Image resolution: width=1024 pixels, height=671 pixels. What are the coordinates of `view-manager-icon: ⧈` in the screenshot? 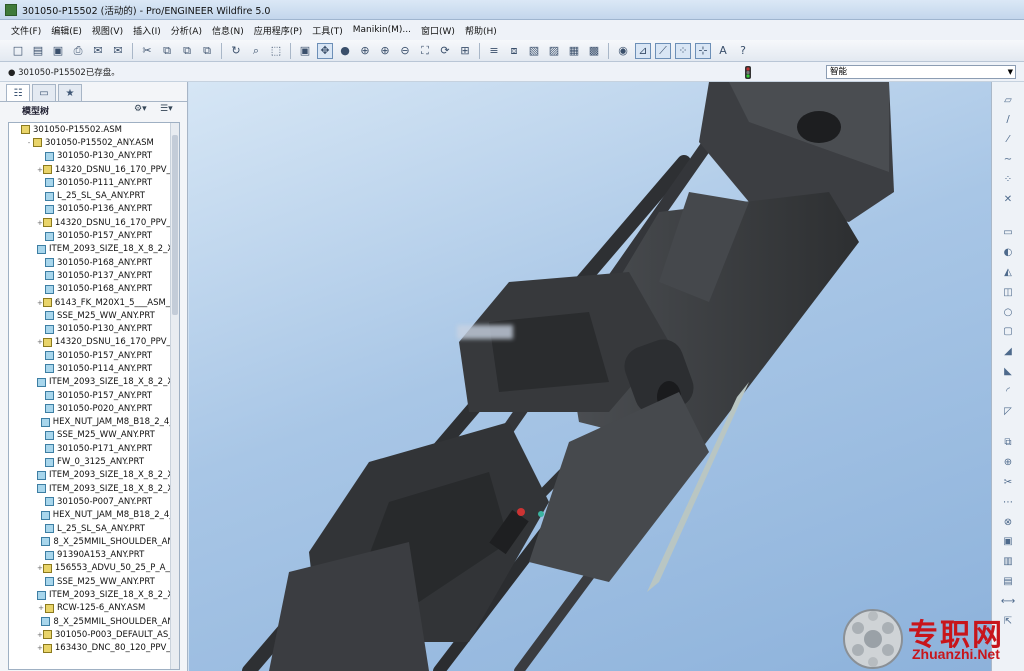 It's located at (514, 51).